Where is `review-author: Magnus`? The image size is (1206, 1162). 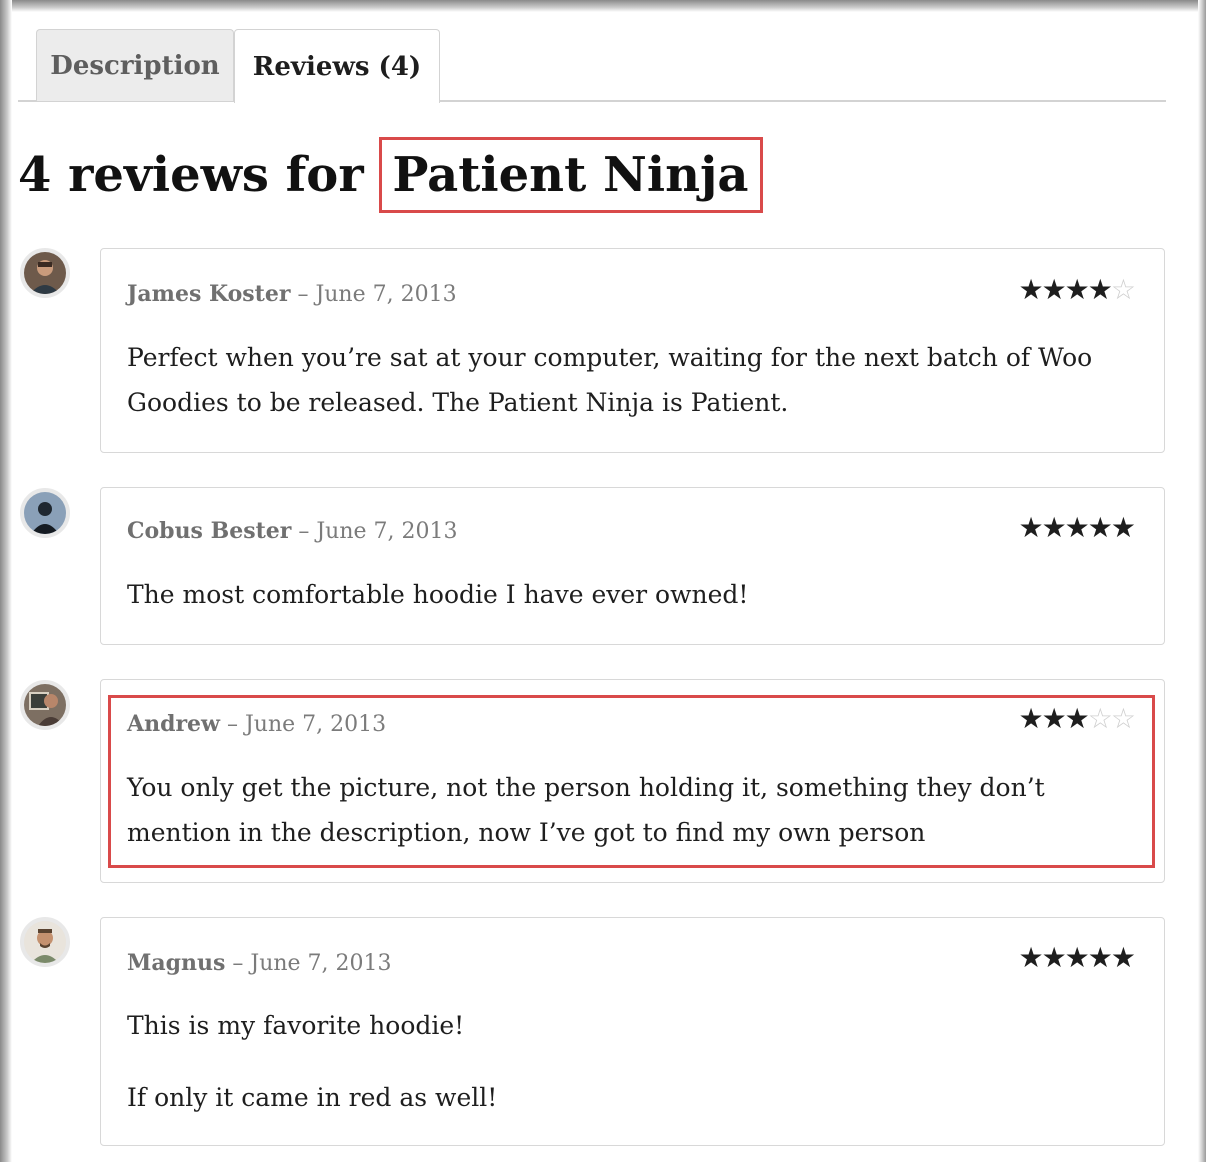
review-author: Magnus is located at coordinates (176, 963).